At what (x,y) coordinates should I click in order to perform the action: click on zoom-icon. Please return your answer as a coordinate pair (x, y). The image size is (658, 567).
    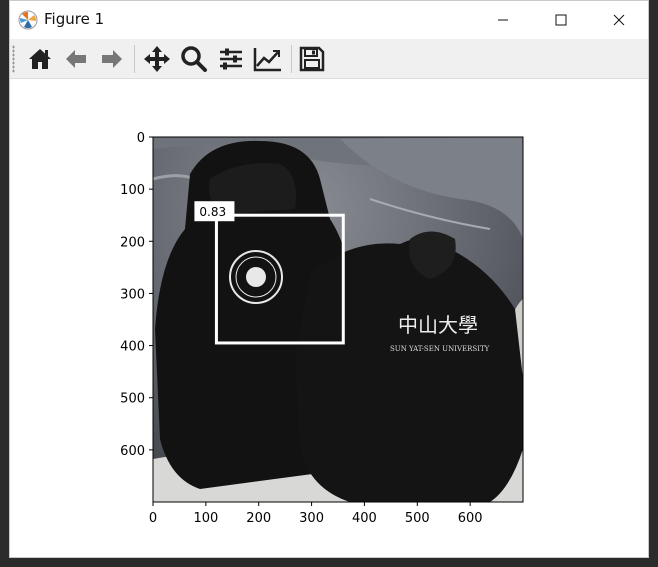
    Looking at the image, I should click on (194, 59).